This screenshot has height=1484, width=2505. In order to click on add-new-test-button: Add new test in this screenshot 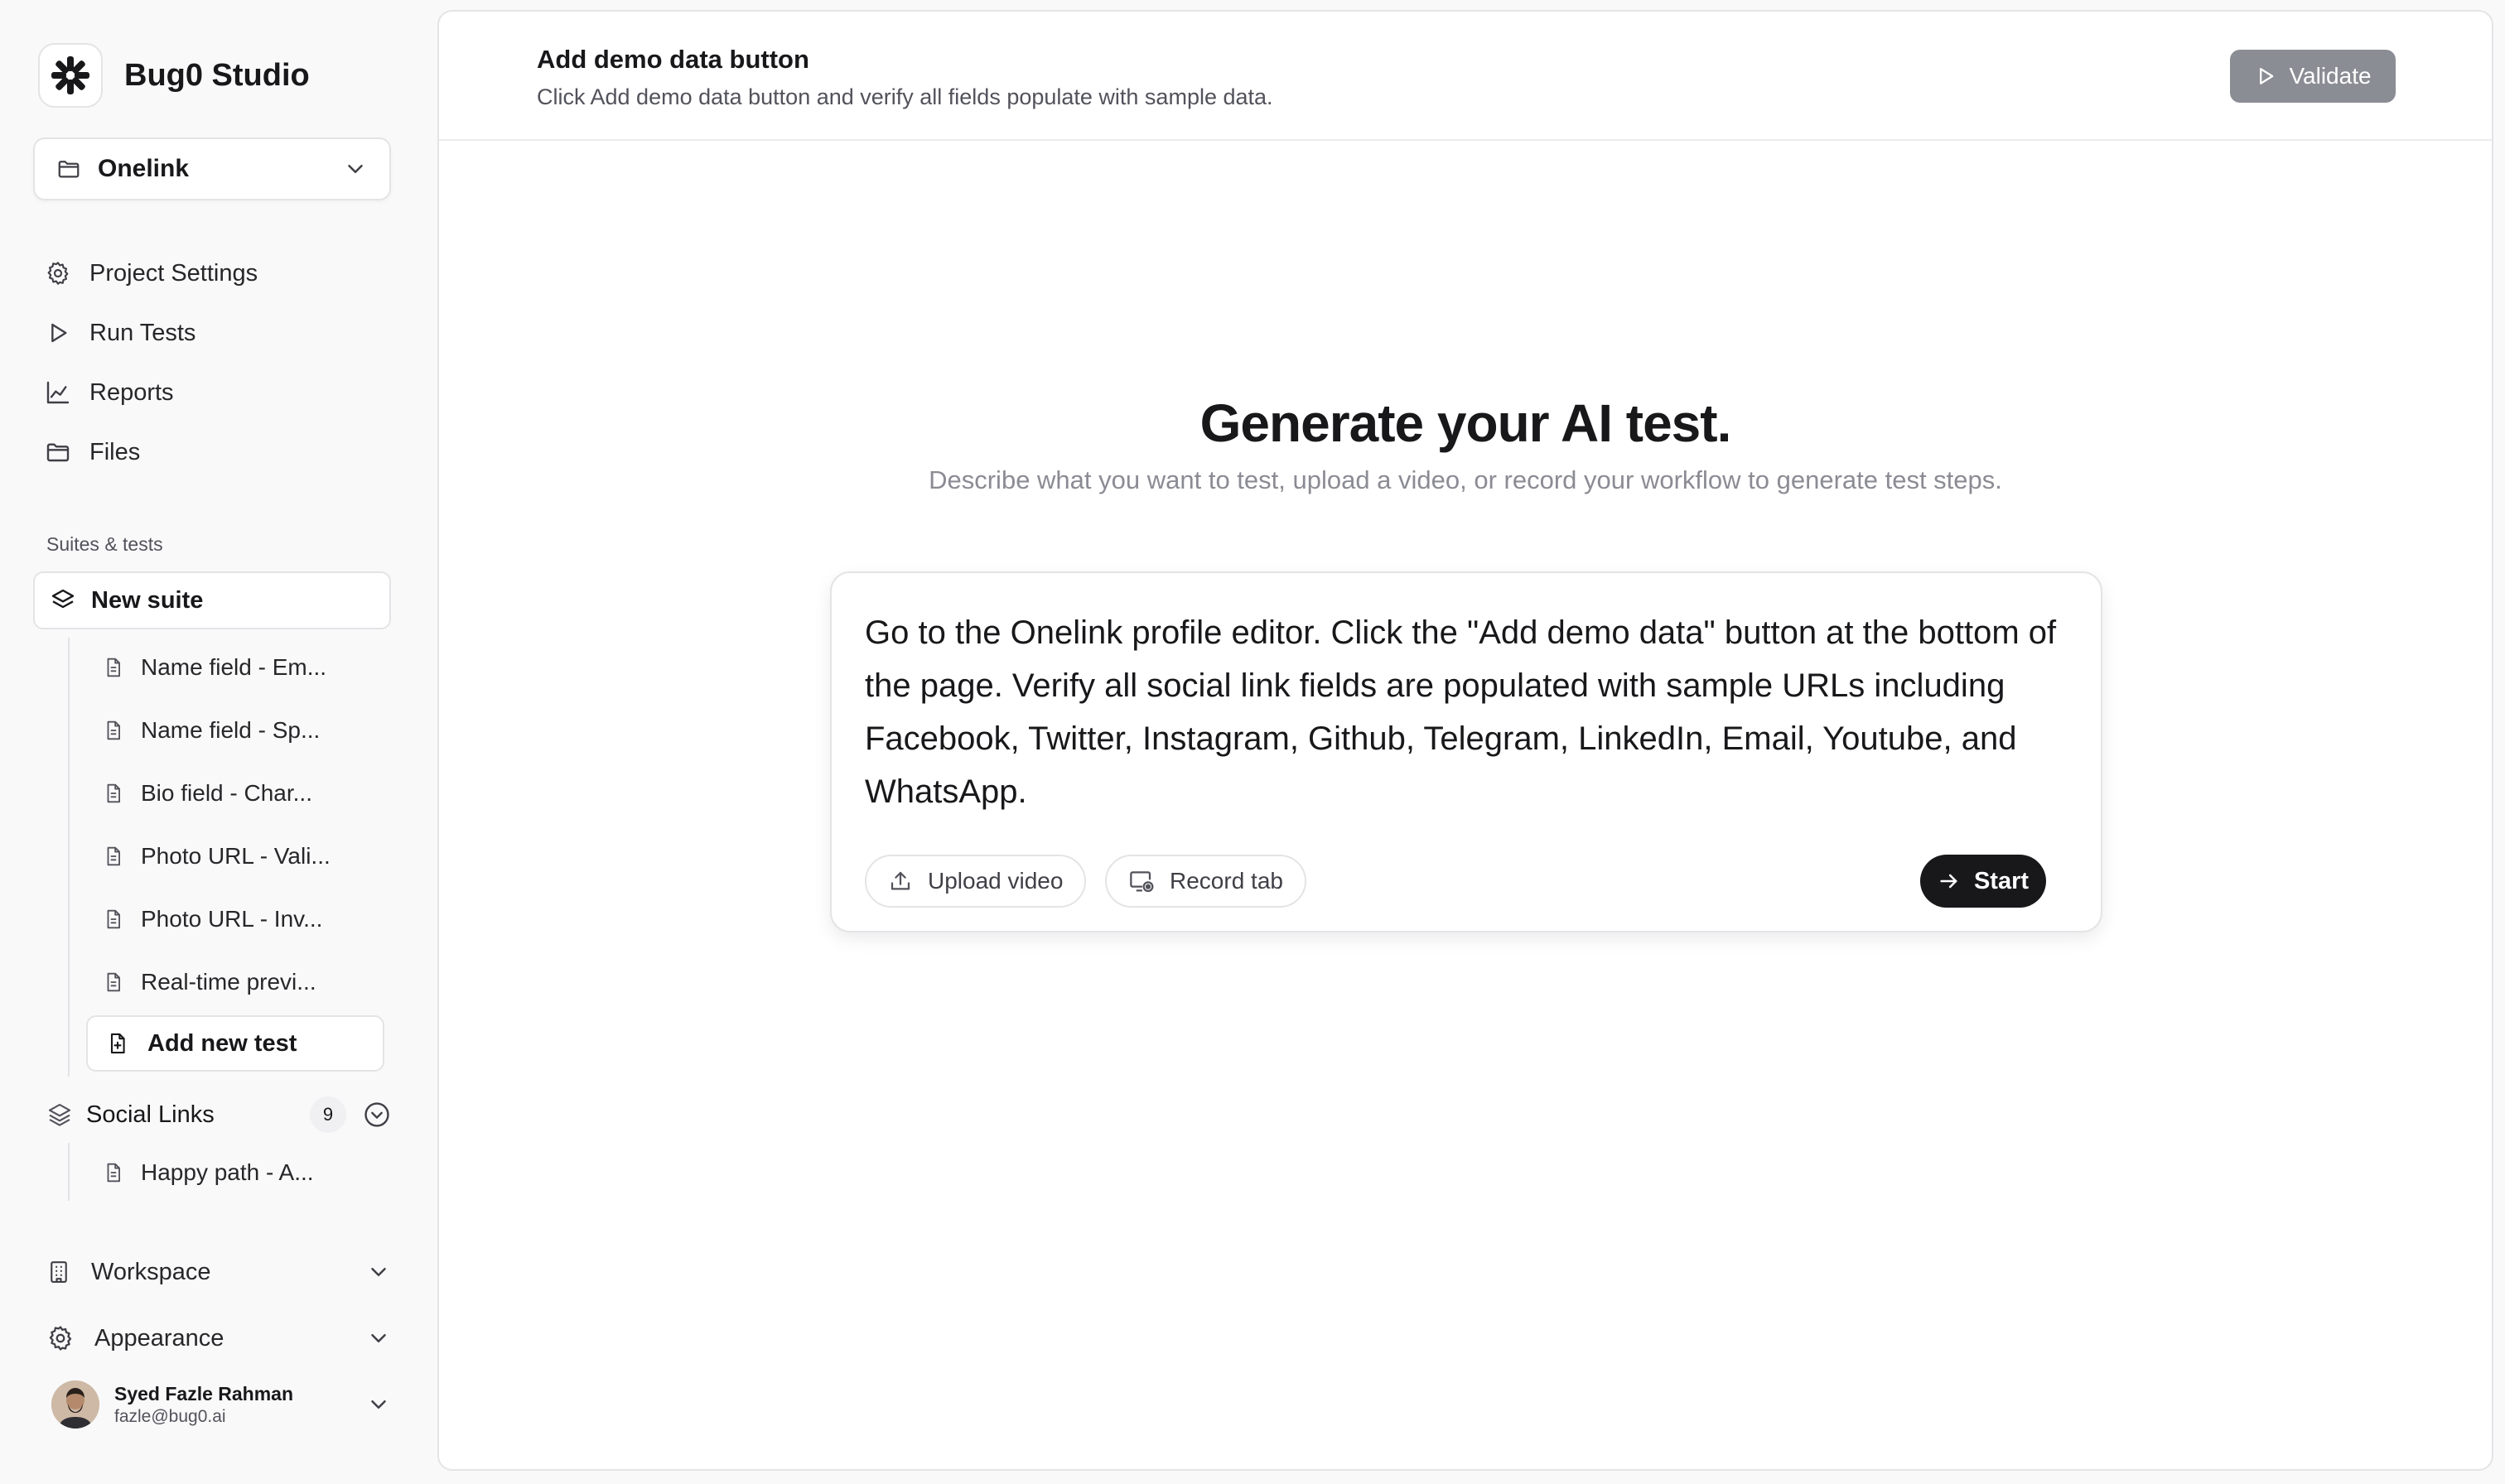, I will do `click(235, 1043)`.